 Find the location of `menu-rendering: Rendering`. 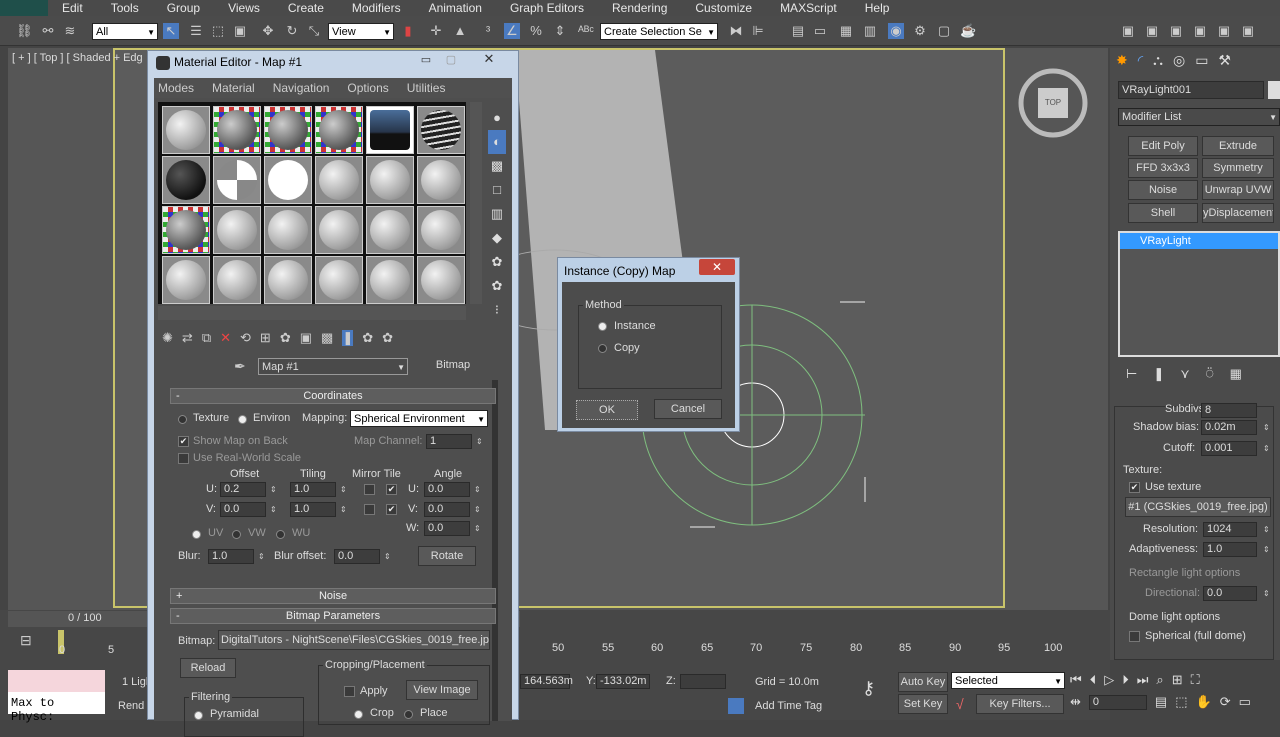

menu-rendering: Rendering is located at coordinates (639, 8).